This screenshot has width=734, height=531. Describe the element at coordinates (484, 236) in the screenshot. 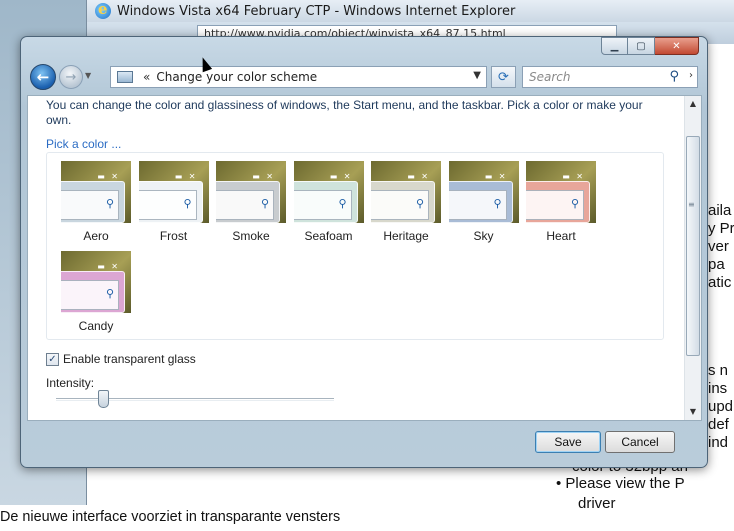

I see `swatch-label: Sky` at that location.